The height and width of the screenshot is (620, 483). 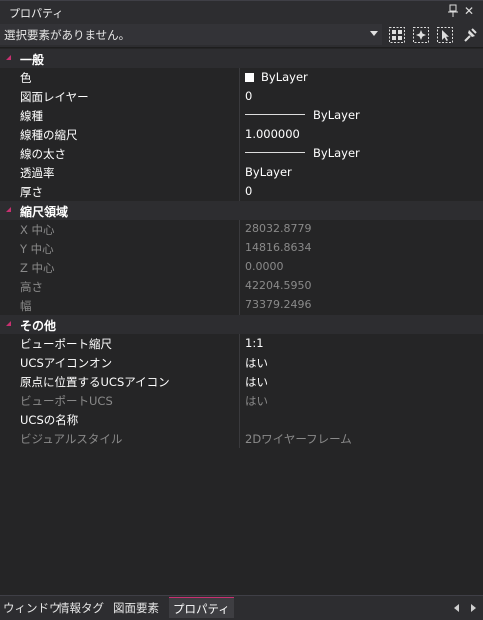 I want to click on property-value: 0.0000, so click(x=264, y=266).